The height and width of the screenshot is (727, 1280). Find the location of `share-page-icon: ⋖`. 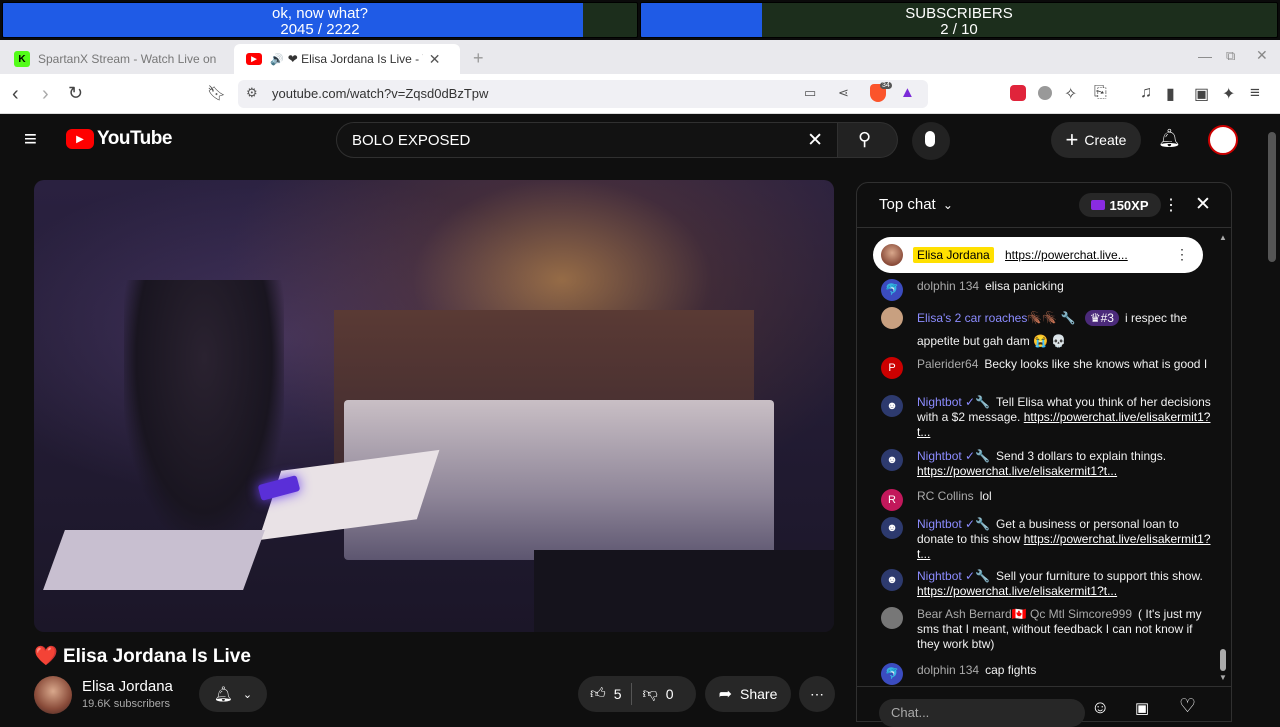

share-page-icon: ⋖ is located at coordinates (843, 93).